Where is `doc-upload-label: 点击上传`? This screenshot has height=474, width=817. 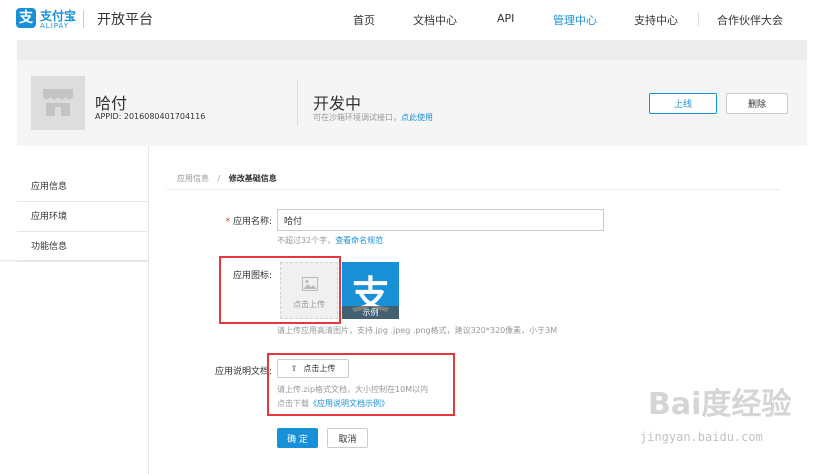 doc-upload-label: 点击上传 is located at coordinates (319, 368).